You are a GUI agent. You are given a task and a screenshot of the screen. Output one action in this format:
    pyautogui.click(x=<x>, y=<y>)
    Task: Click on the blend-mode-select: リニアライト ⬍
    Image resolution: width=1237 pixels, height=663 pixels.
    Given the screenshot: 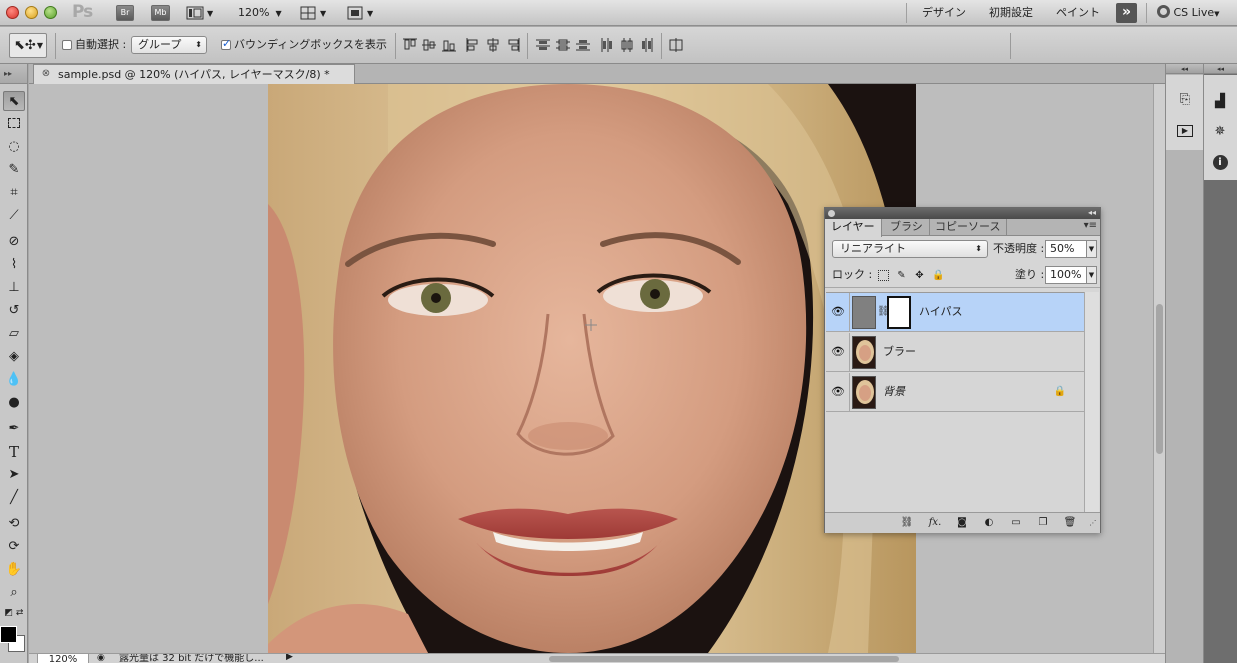 What is the action you would take?
    pyautogui.click(x=910, y=249)
    